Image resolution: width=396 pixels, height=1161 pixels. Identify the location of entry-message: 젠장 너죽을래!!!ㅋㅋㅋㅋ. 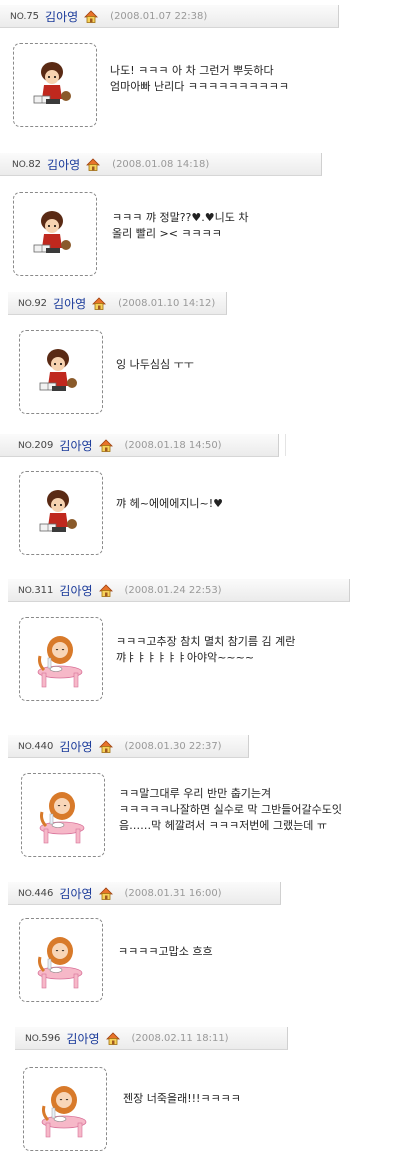
(182, 1098).